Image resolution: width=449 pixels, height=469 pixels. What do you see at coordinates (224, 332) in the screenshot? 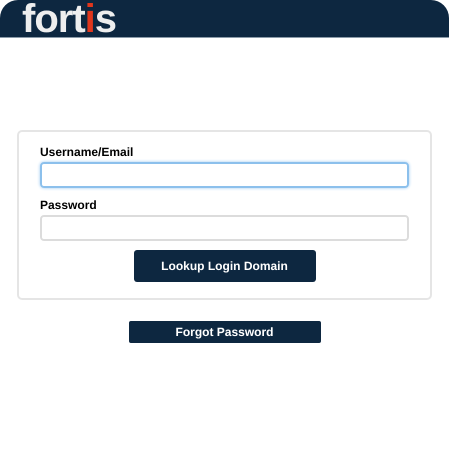
I see `forgot-password-button: Forgot Password` at bounding box center [224, 332].